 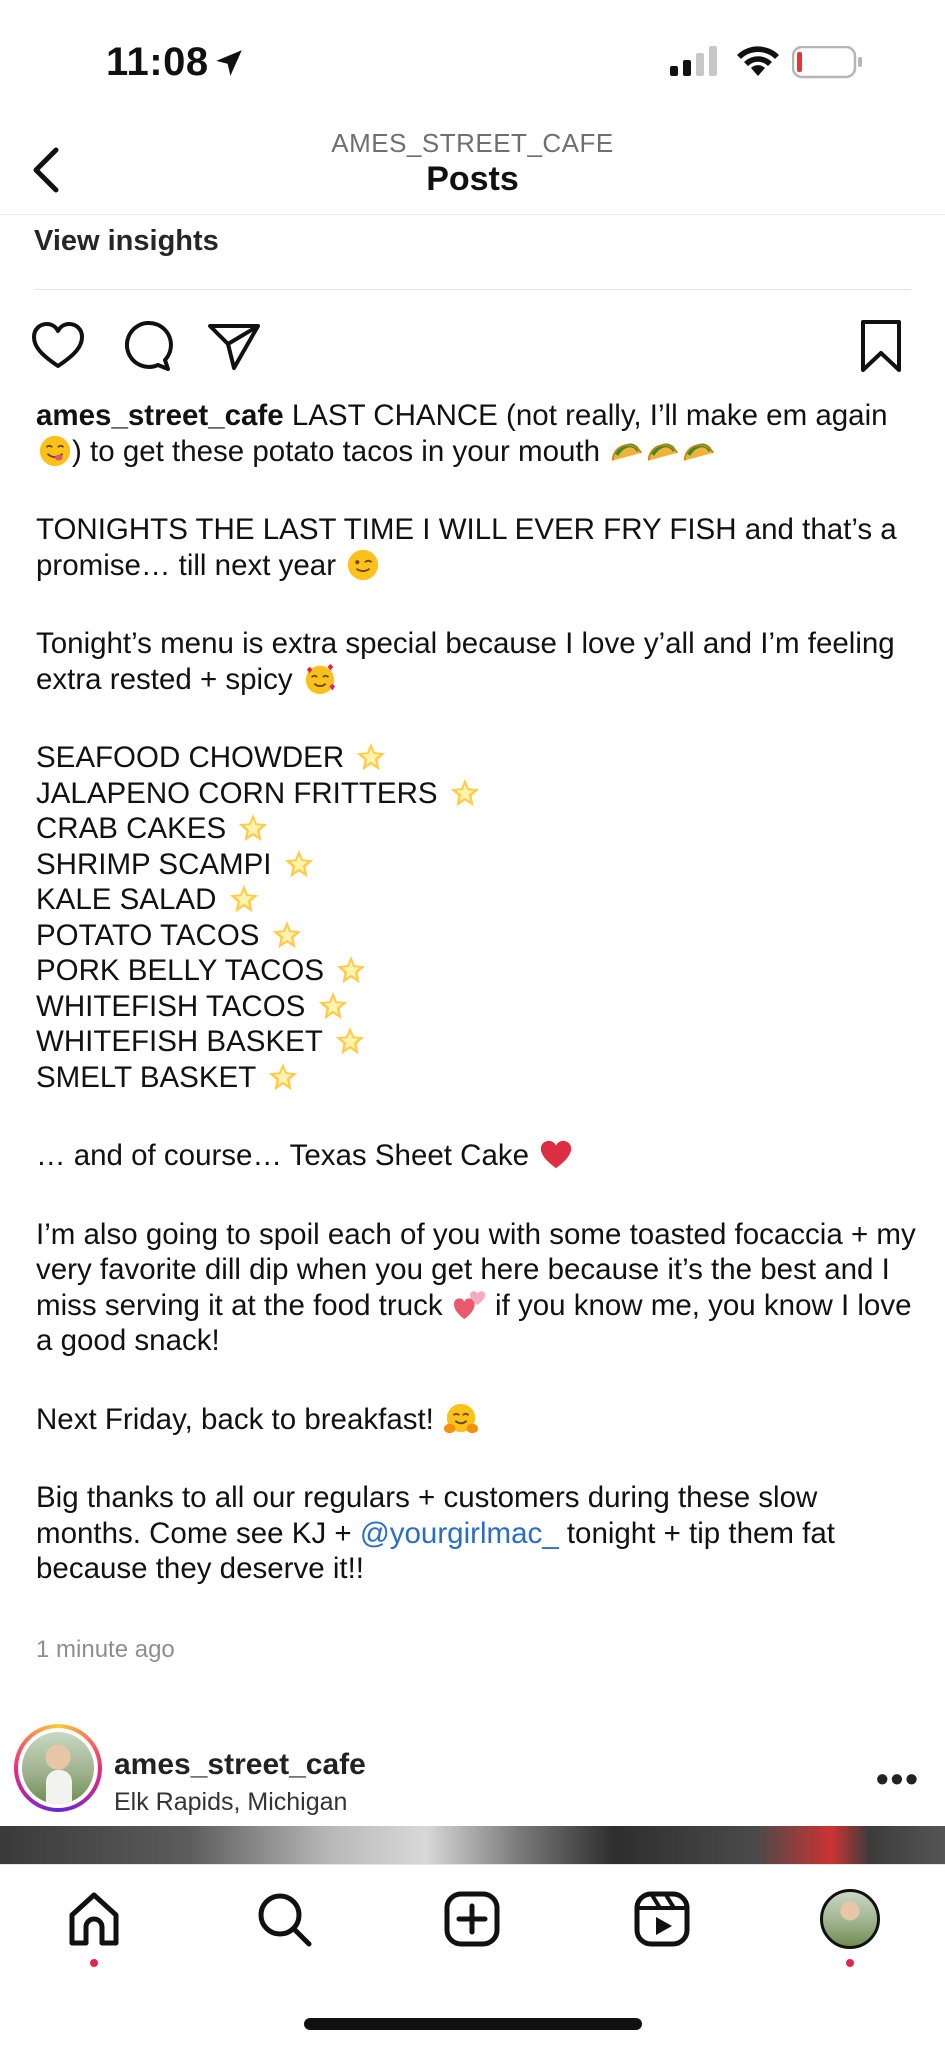 I want to click on create-post-icon, so click(x=472, y=1919).